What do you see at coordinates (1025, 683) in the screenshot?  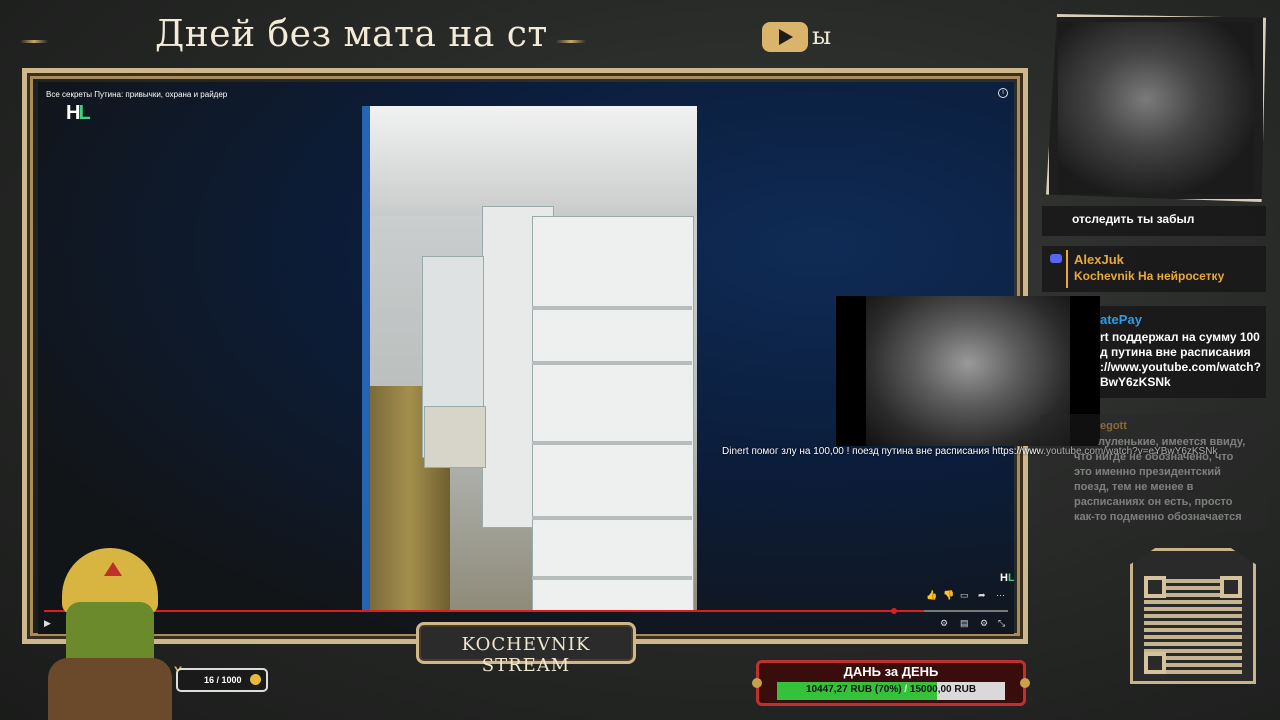 I see `goal-endcap-right` at bounding box center [1025, 683].